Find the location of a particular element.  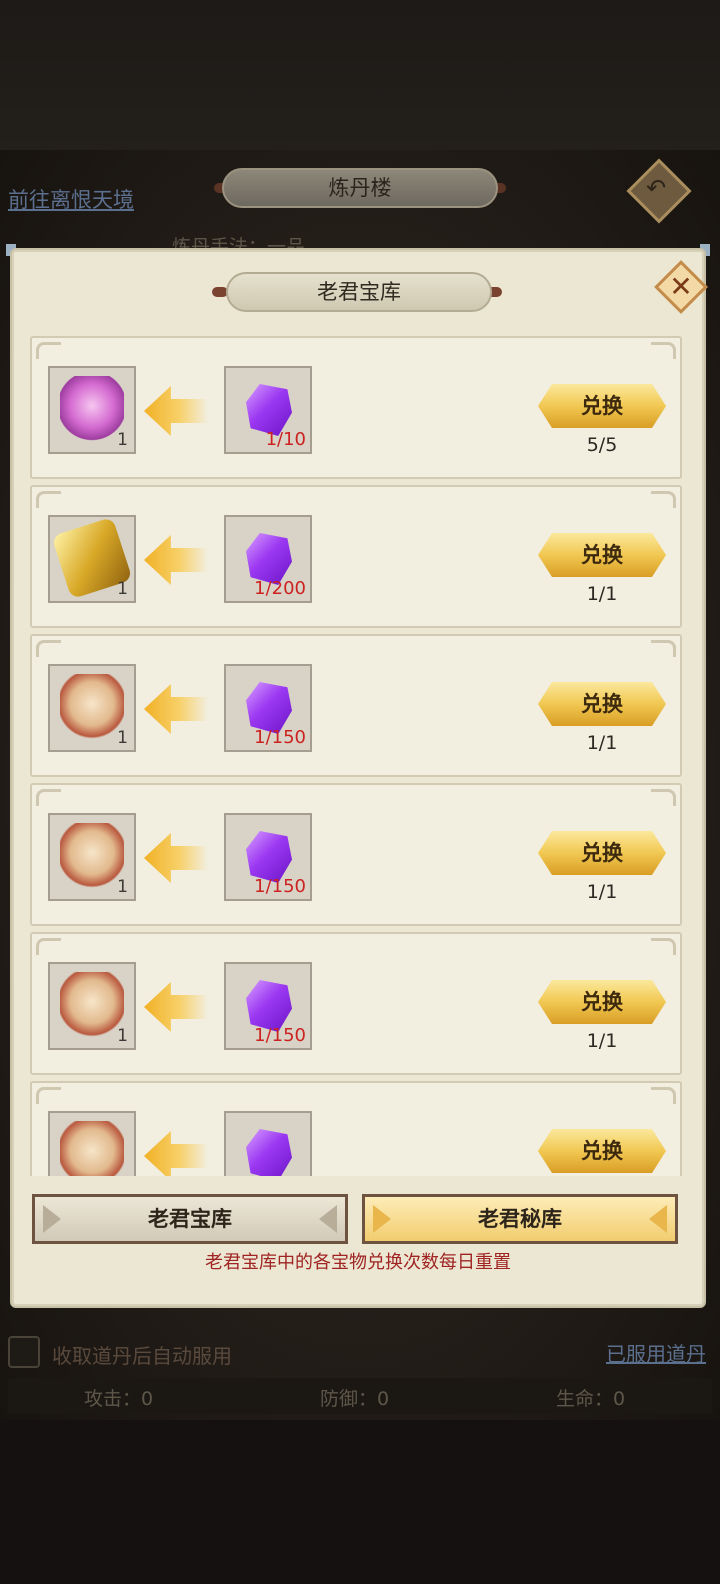

cost-slot: 1/200 is located at coordinates (268, 559).